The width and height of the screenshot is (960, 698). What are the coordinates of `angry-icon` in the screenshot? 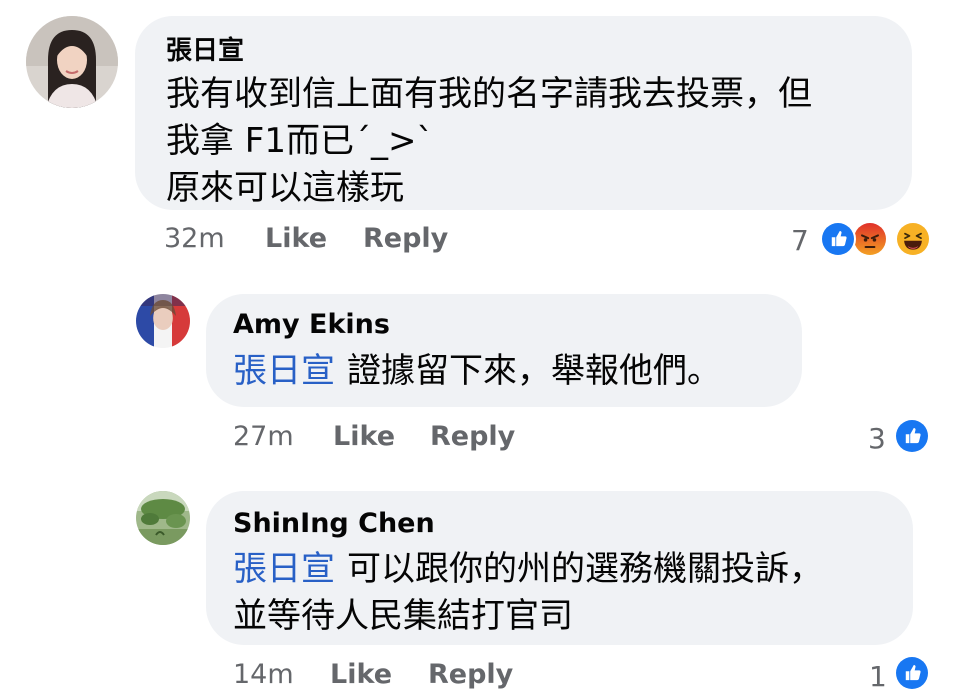 It's located at (870, 239).